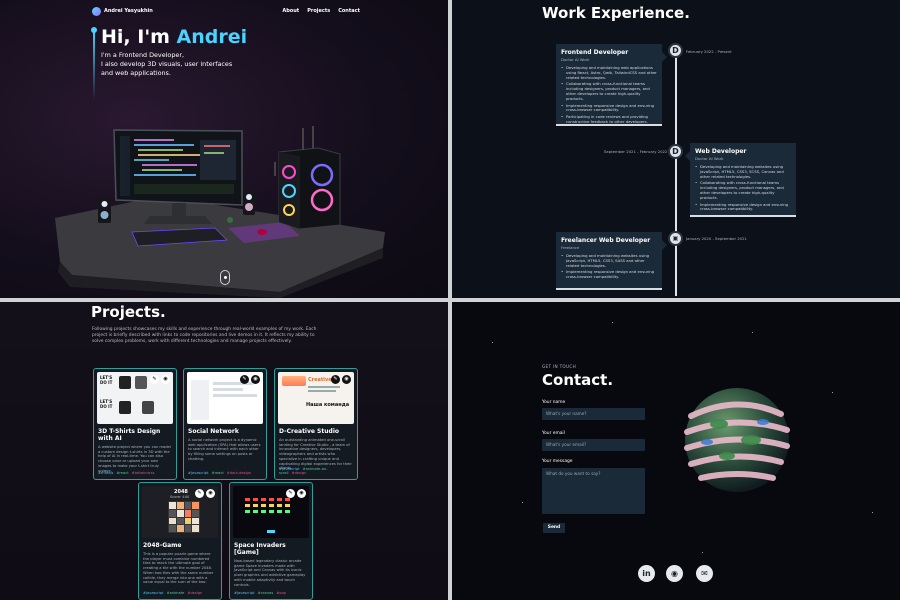 The height and width of the screenshot is (600, 900). I want to click on name-label: Your name, so click(554, 402).